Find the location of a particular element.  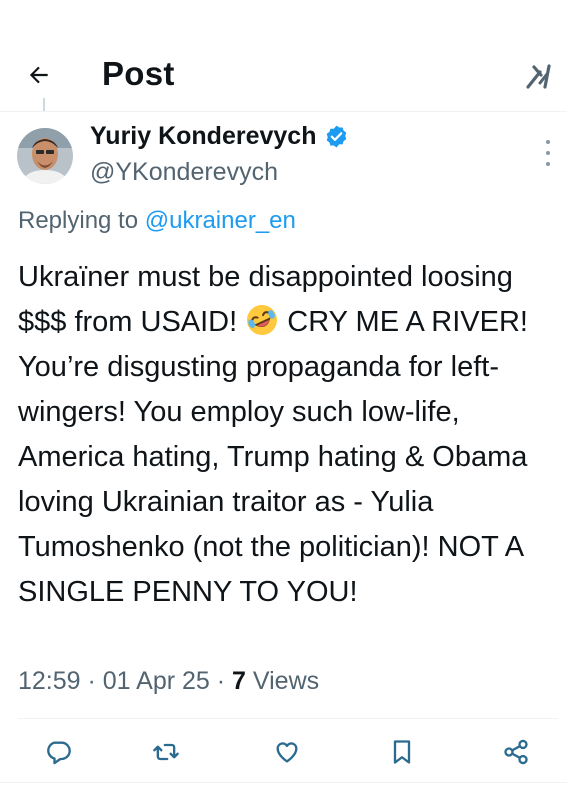

replying-to-mention: @ukrainer_en is located at coordinates (220, 220).